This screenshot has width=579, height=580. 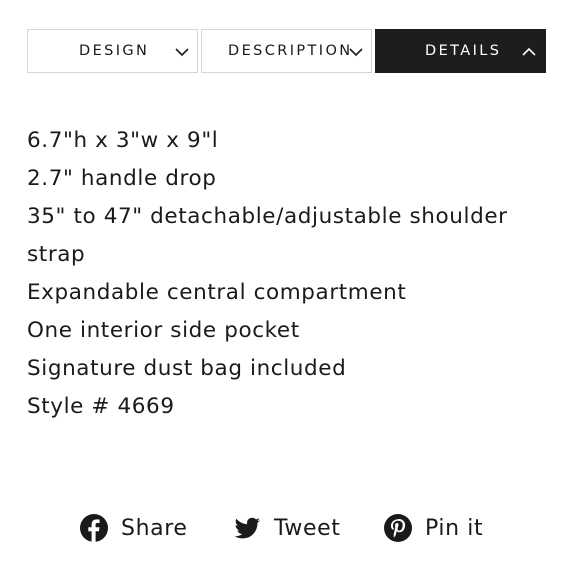 I want to click on tab-design-label: DESIGN, so click(x=114, y=51).